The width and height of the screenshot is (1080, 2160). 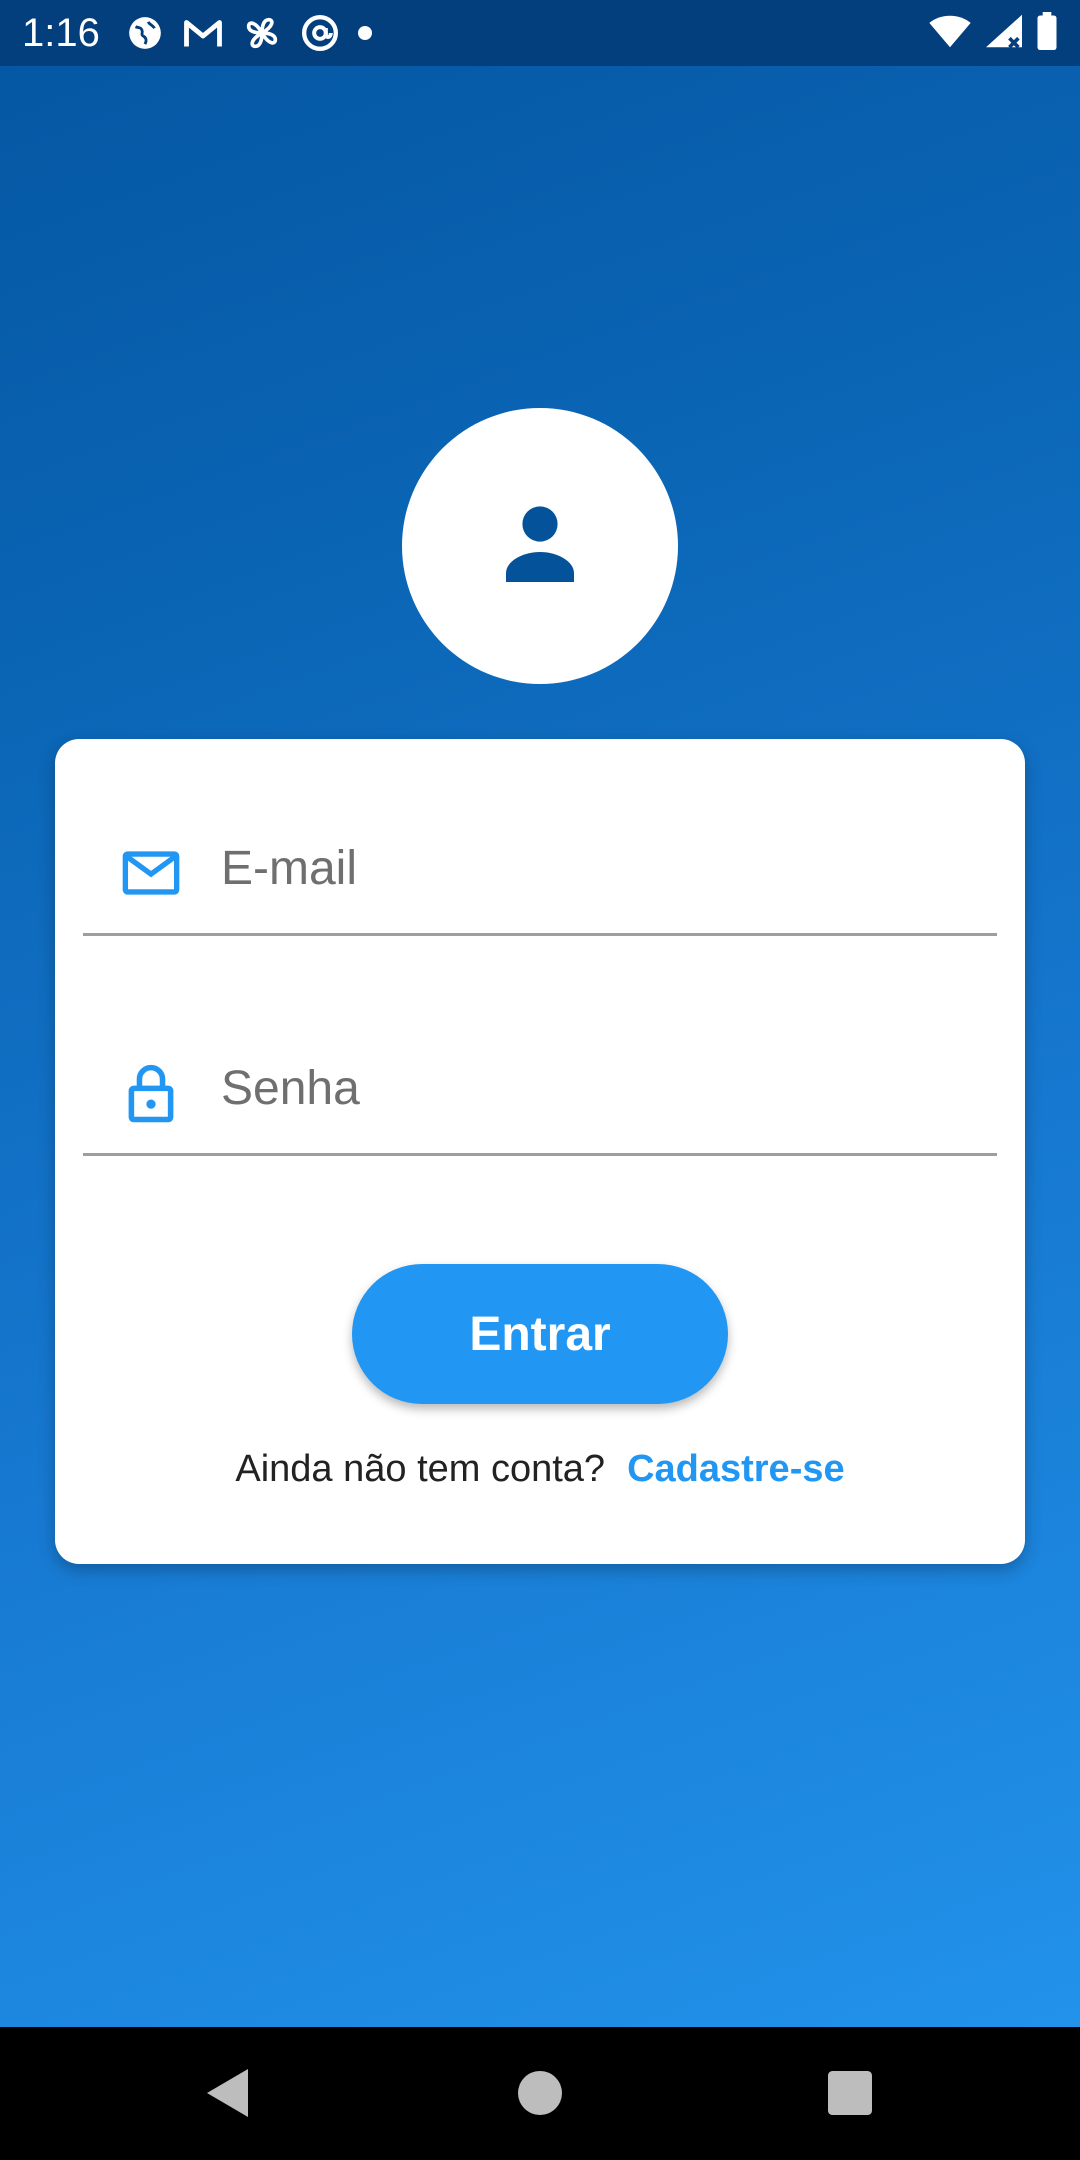 I want to click on status-notification-icons, so click(x=249, y=33).